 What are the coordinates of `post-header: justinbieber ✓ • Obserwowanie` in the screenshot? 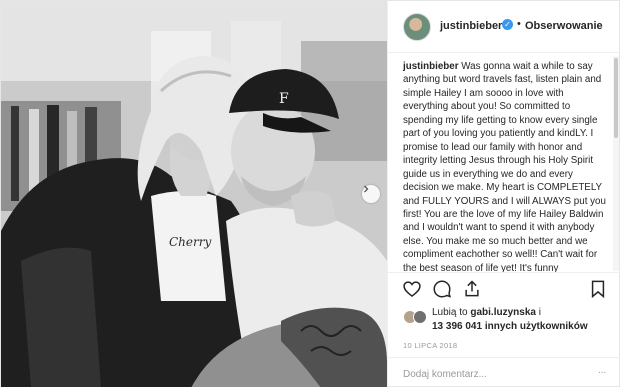 It's located at (504, 27).